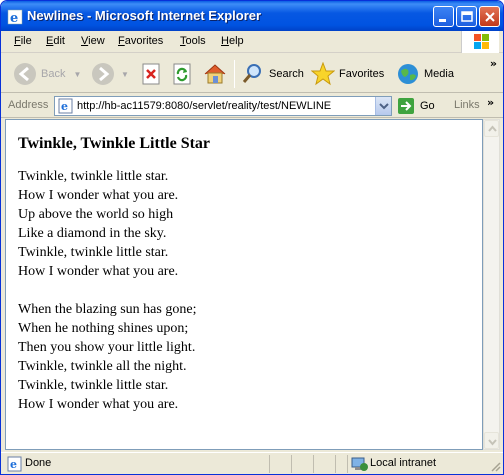  I want to click on title-bar: e Newlines - Microsoft Internet Explorer, so click(252, 16).